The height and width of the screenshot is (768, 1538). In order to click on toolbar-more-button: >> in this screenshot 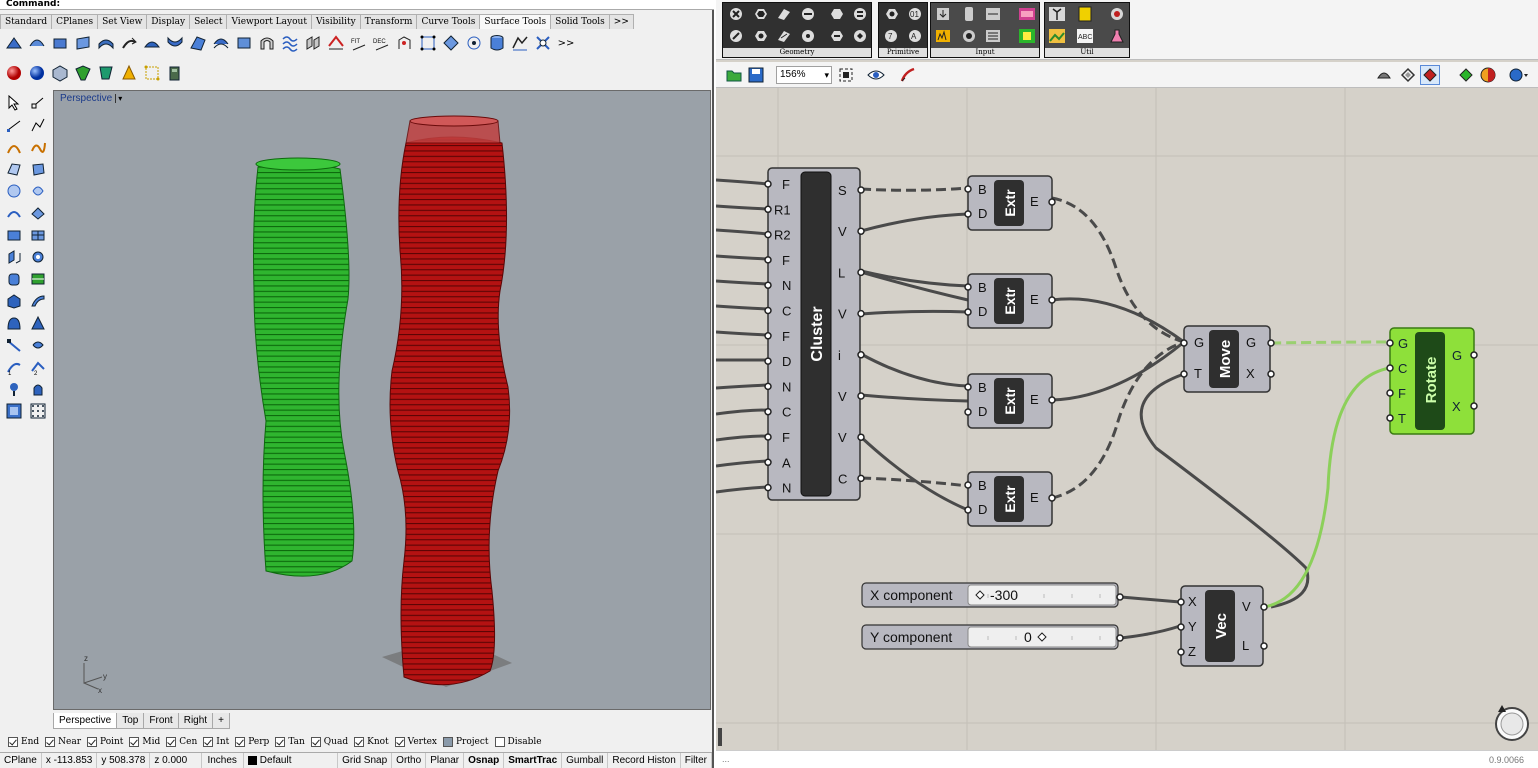, I will do `click(566, 43)`.